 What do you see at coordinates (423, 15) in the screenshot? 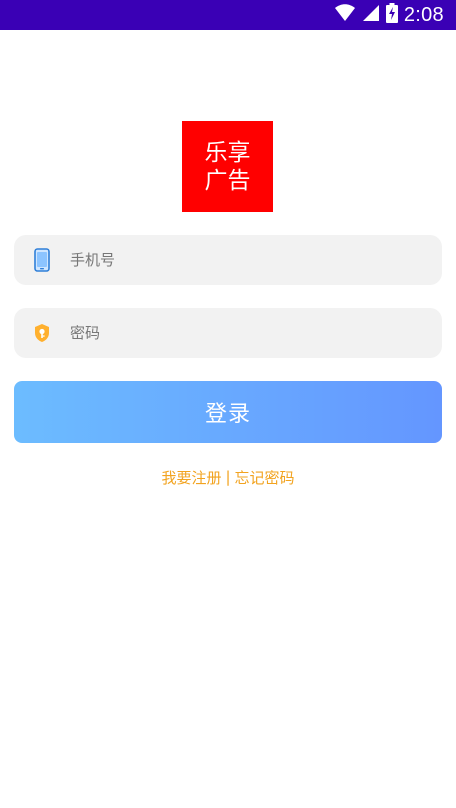
I see `status-time: 2:08` at bounding box center [423, 15].